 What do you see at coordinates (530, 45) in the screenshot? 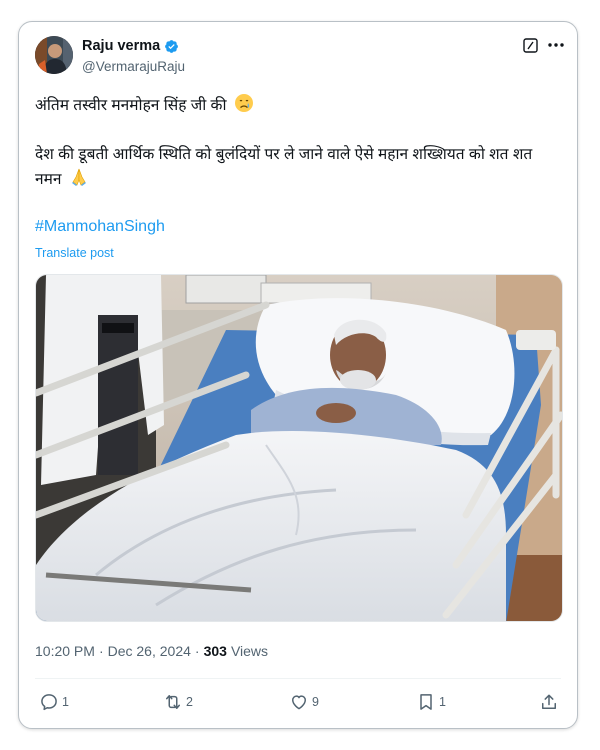
I see `grok-icon` at bounding box center [530, 45].